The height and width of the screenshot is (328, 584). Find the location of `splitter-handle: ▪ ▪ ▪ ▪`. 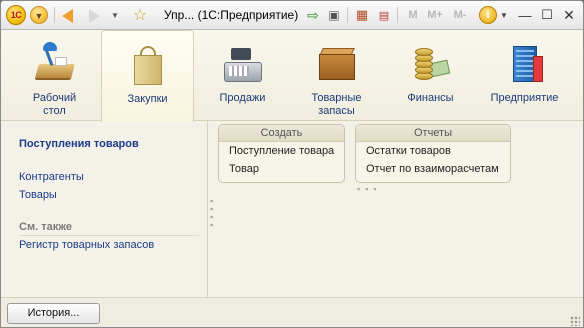

splitter-handle: ▪ ▪ ▪ ▪ is located at coordinates (211, 213).